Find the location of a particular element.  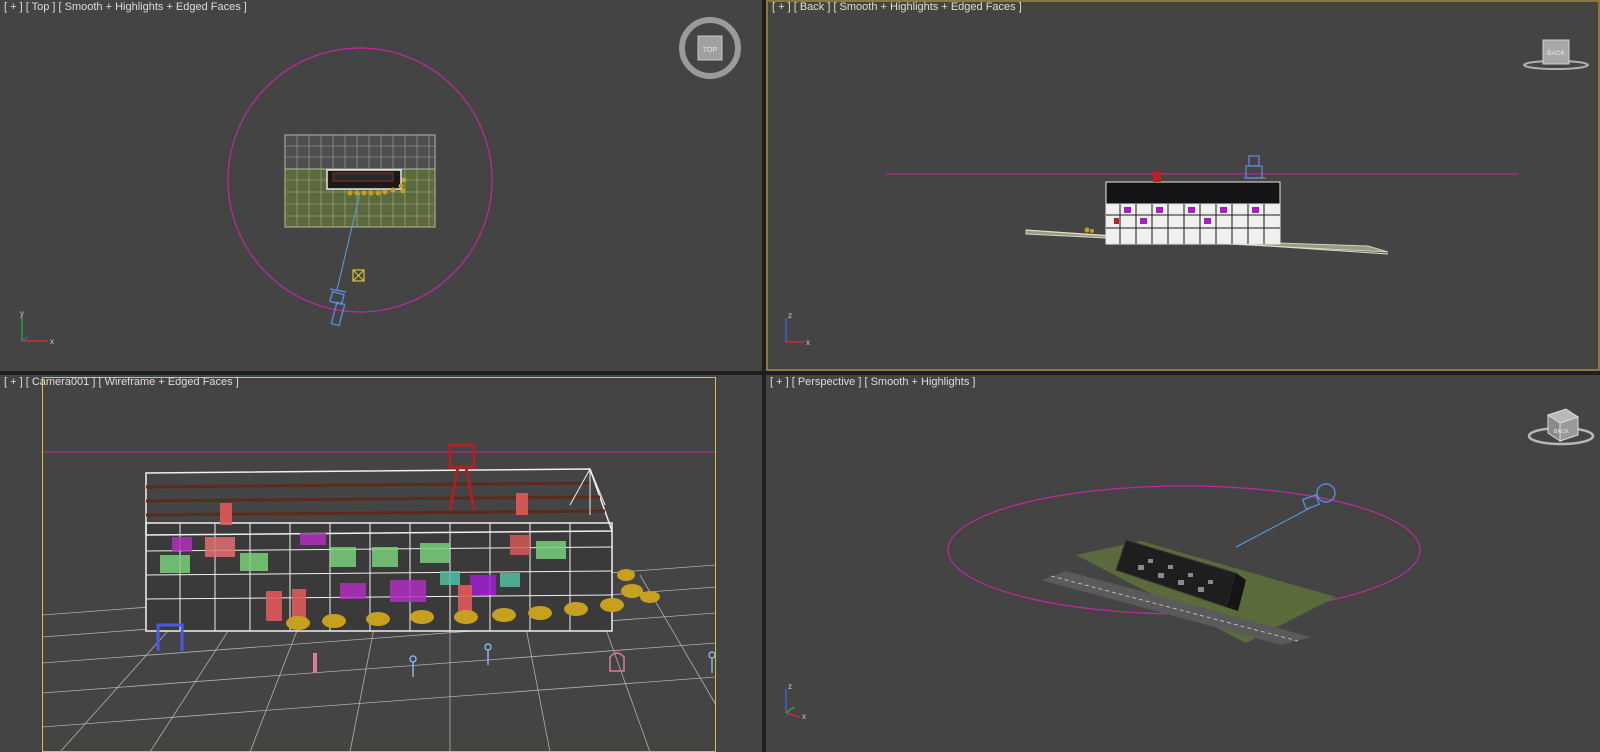

figures is located at coordinates (514, 660).